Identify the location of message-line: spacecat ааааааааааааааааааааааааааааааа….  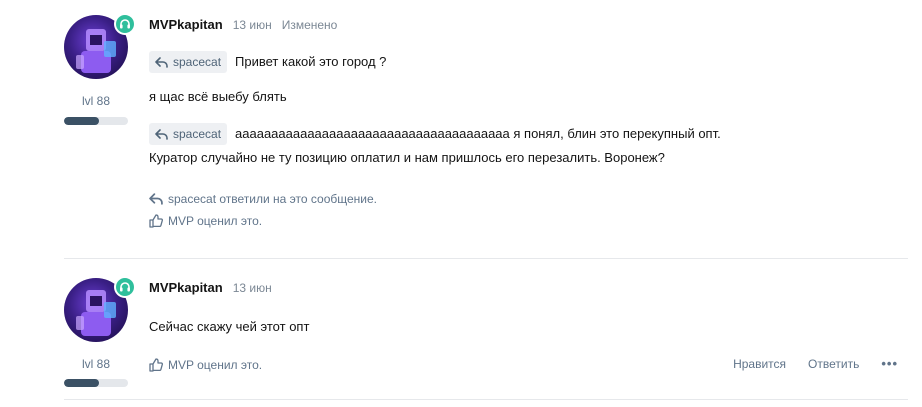
(528, 134).